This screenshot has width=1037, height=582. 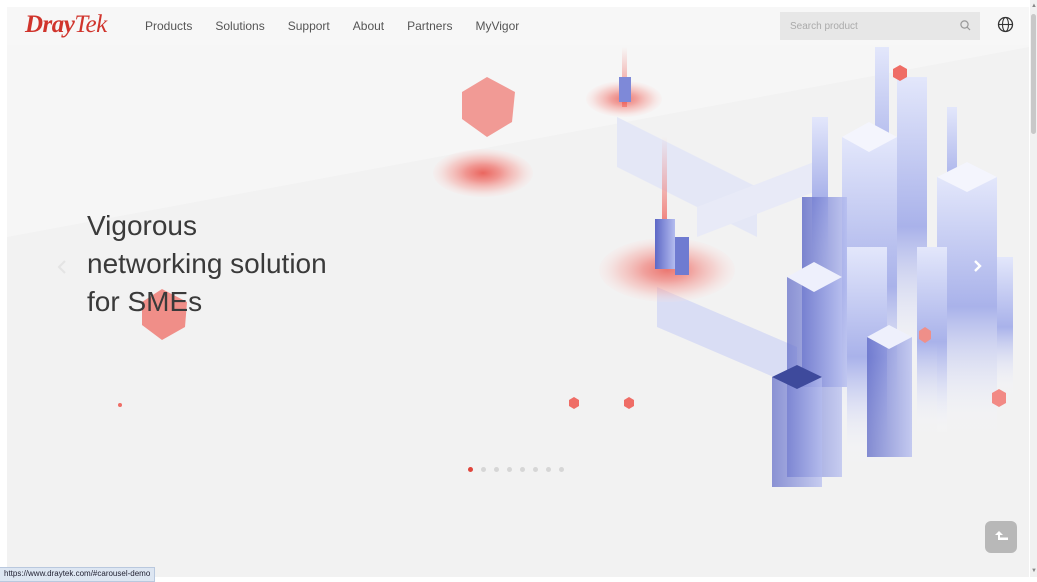 I want to click on logo-text-dray: Dray, so click(x=50, y=24).